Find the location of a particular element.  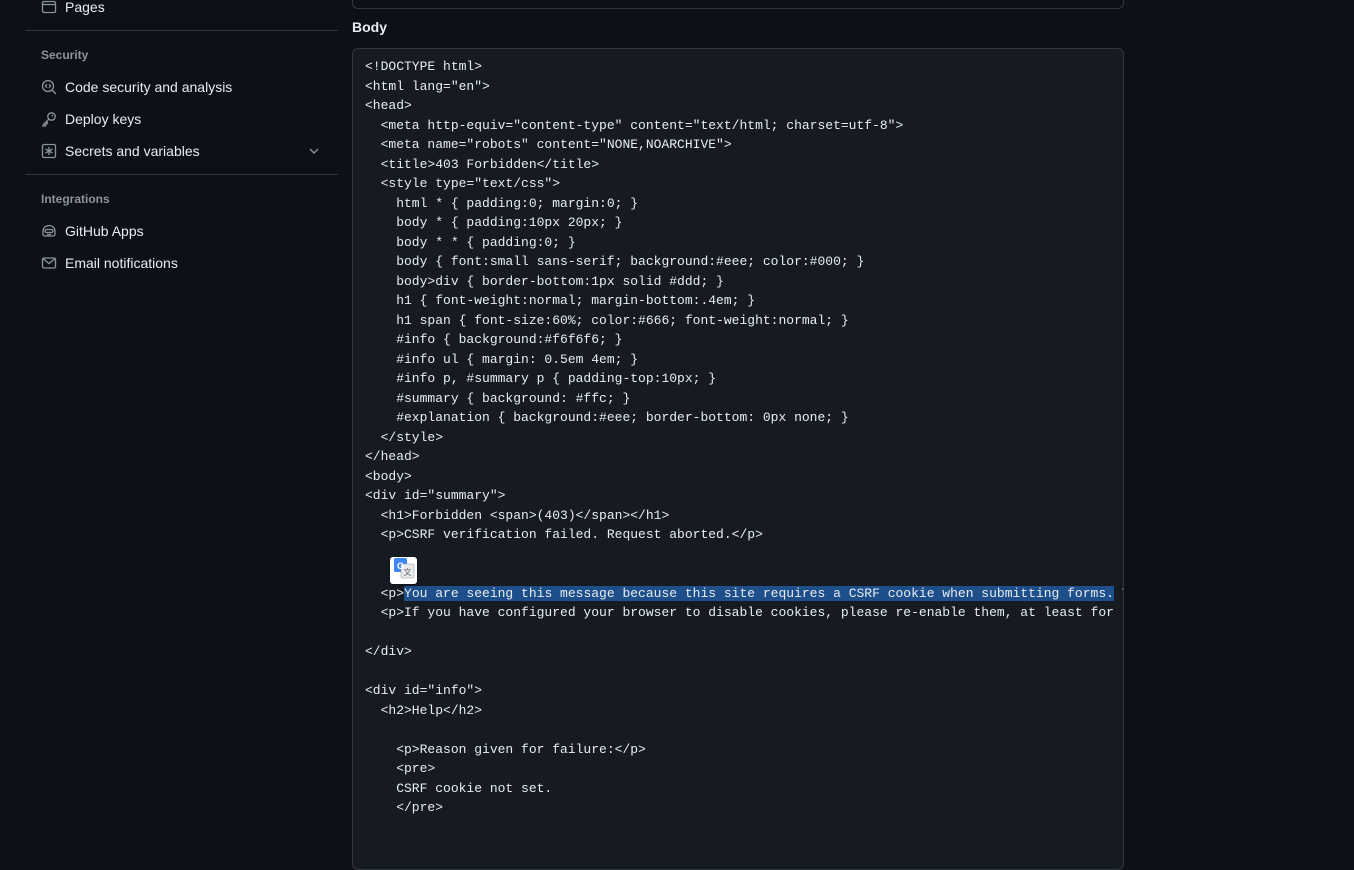

code-line: body * { padding:10px 20px; } is located at coordinates (494, 222).